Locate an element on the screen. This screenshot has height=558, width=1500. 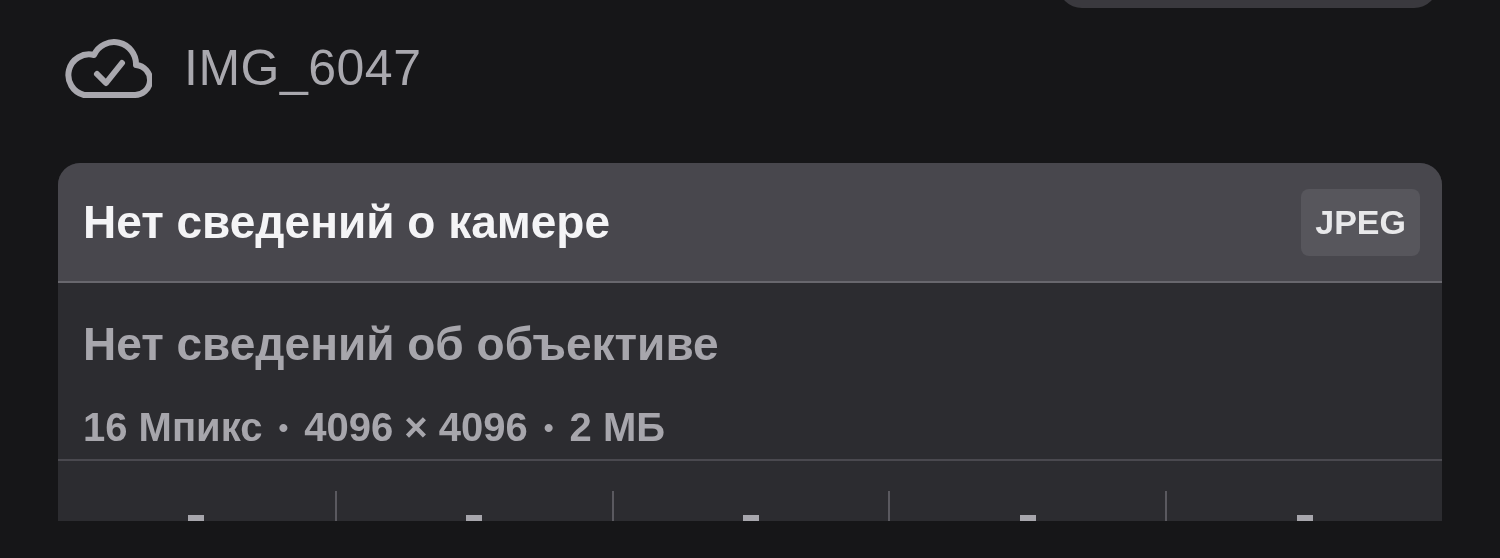
detail-text: 16 Мпикс is located at coordinates (173, 427).